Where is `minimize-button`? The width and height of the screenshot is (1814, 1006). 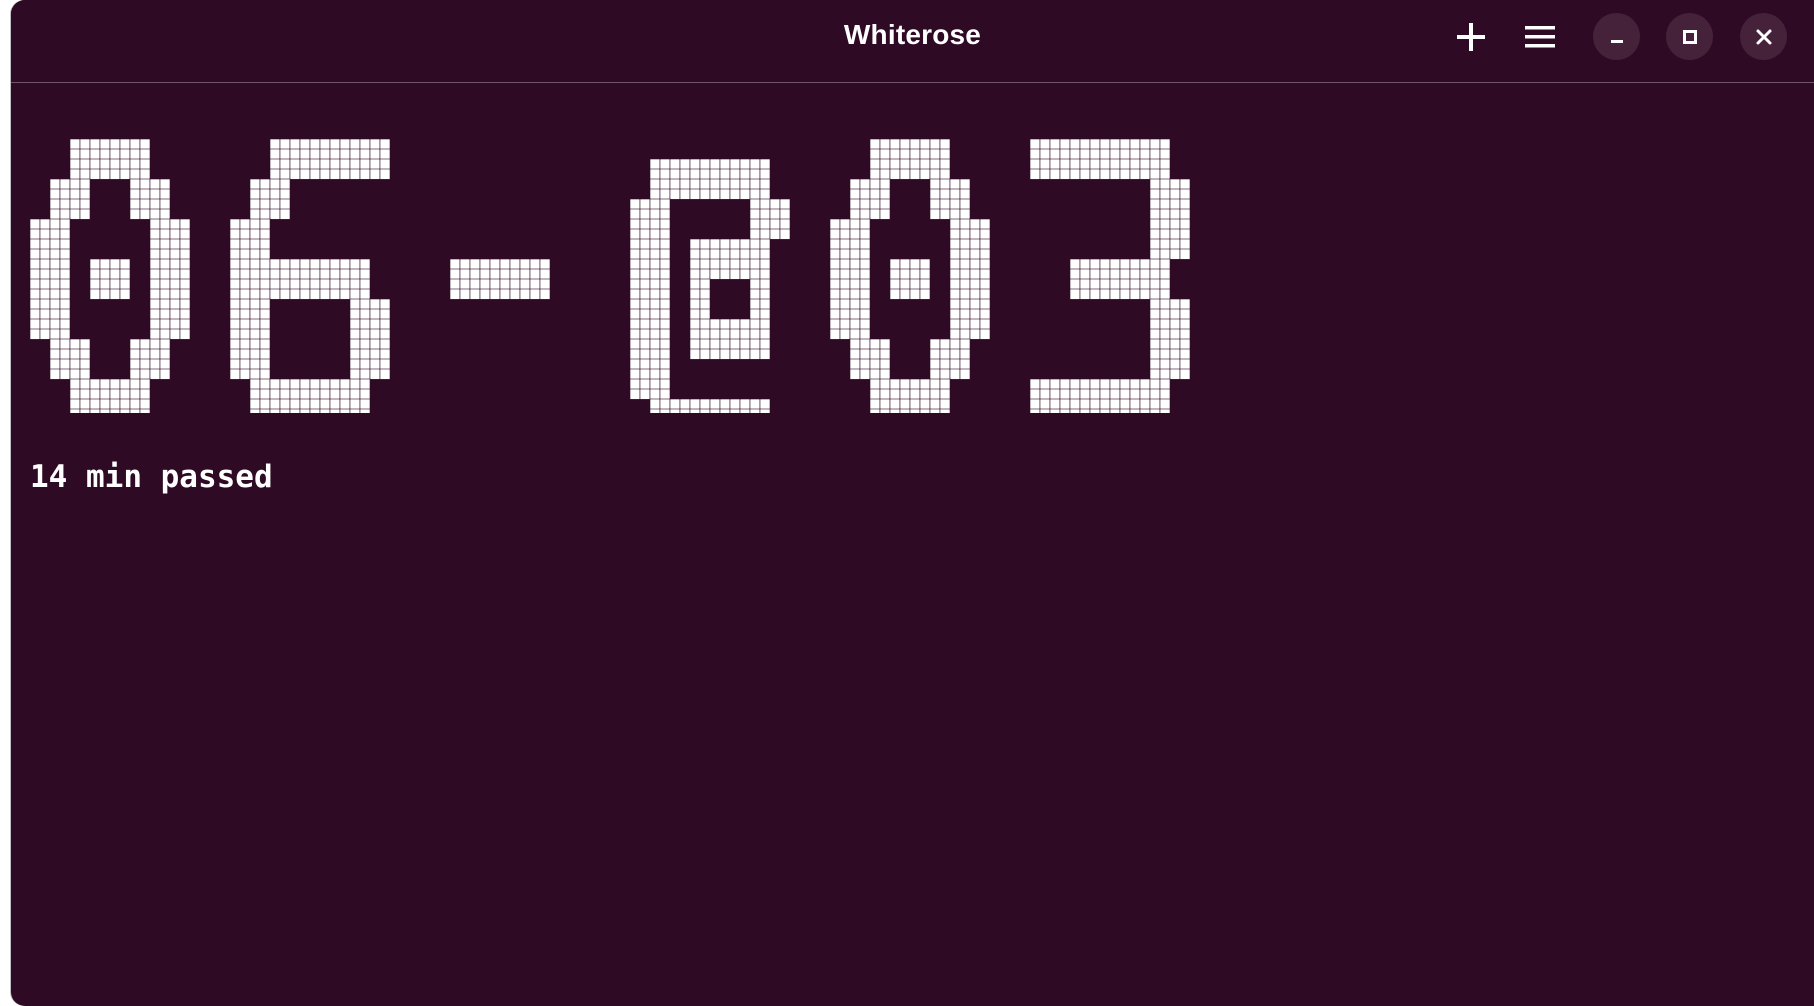
minimize-button is located at coordinates (1616, 36).